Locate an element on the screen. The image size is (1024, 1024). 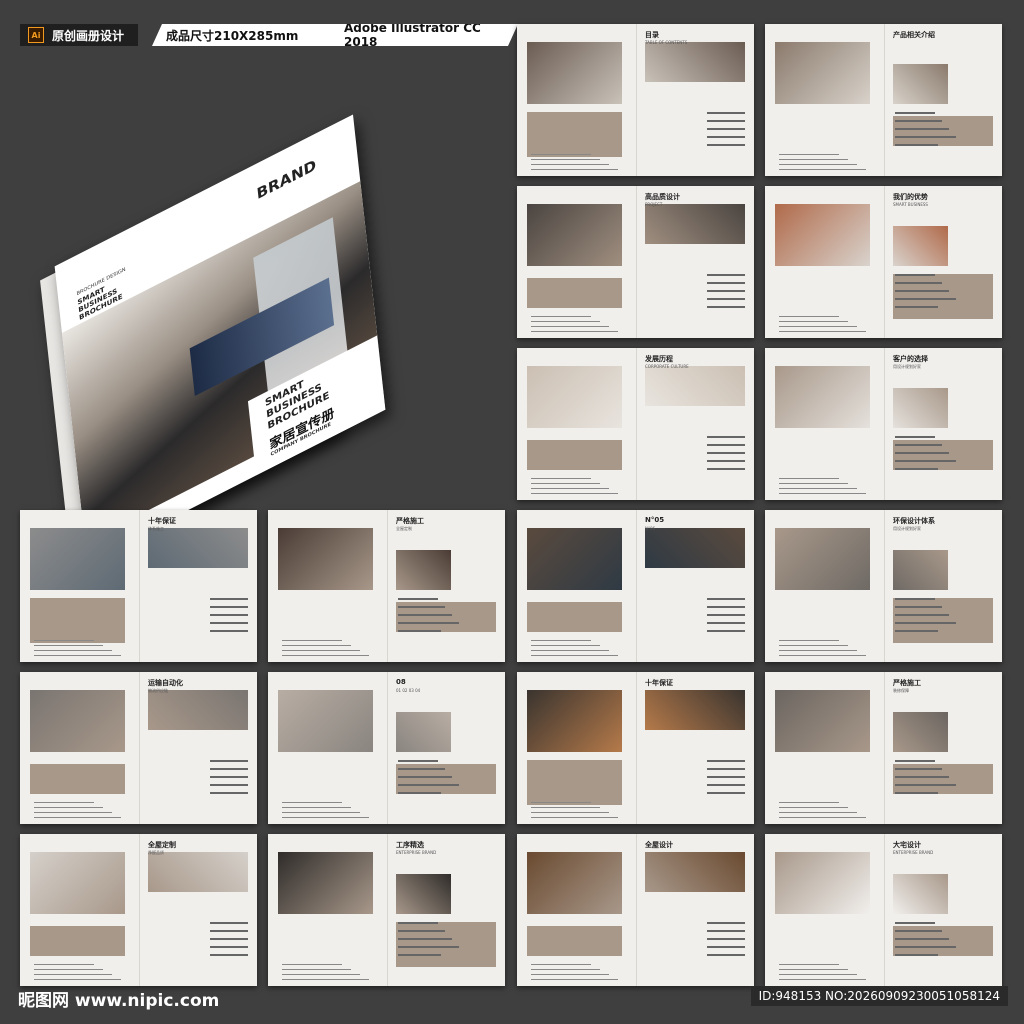
spread-title: 十年保证 is located at coordinates (162, 521).